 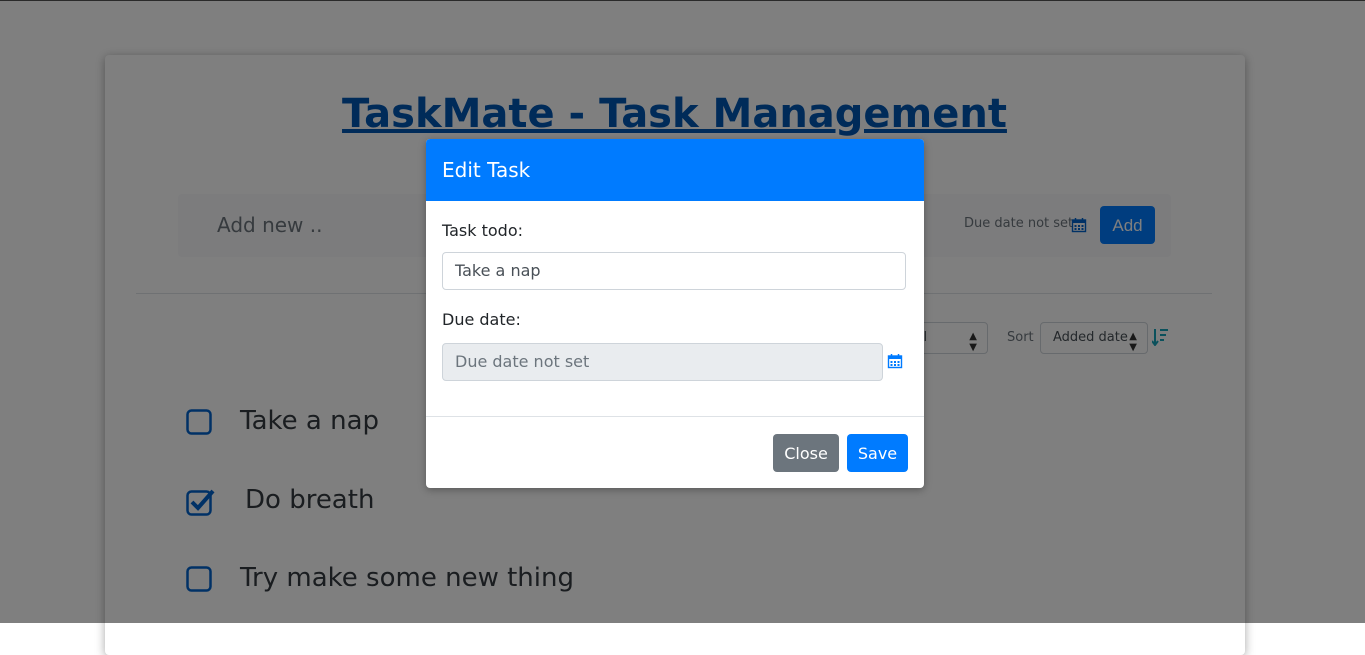 What do you see at coordinates (877, 453) in the screenshot?
I see `save-button: Save` at bounding box center [877, 453].